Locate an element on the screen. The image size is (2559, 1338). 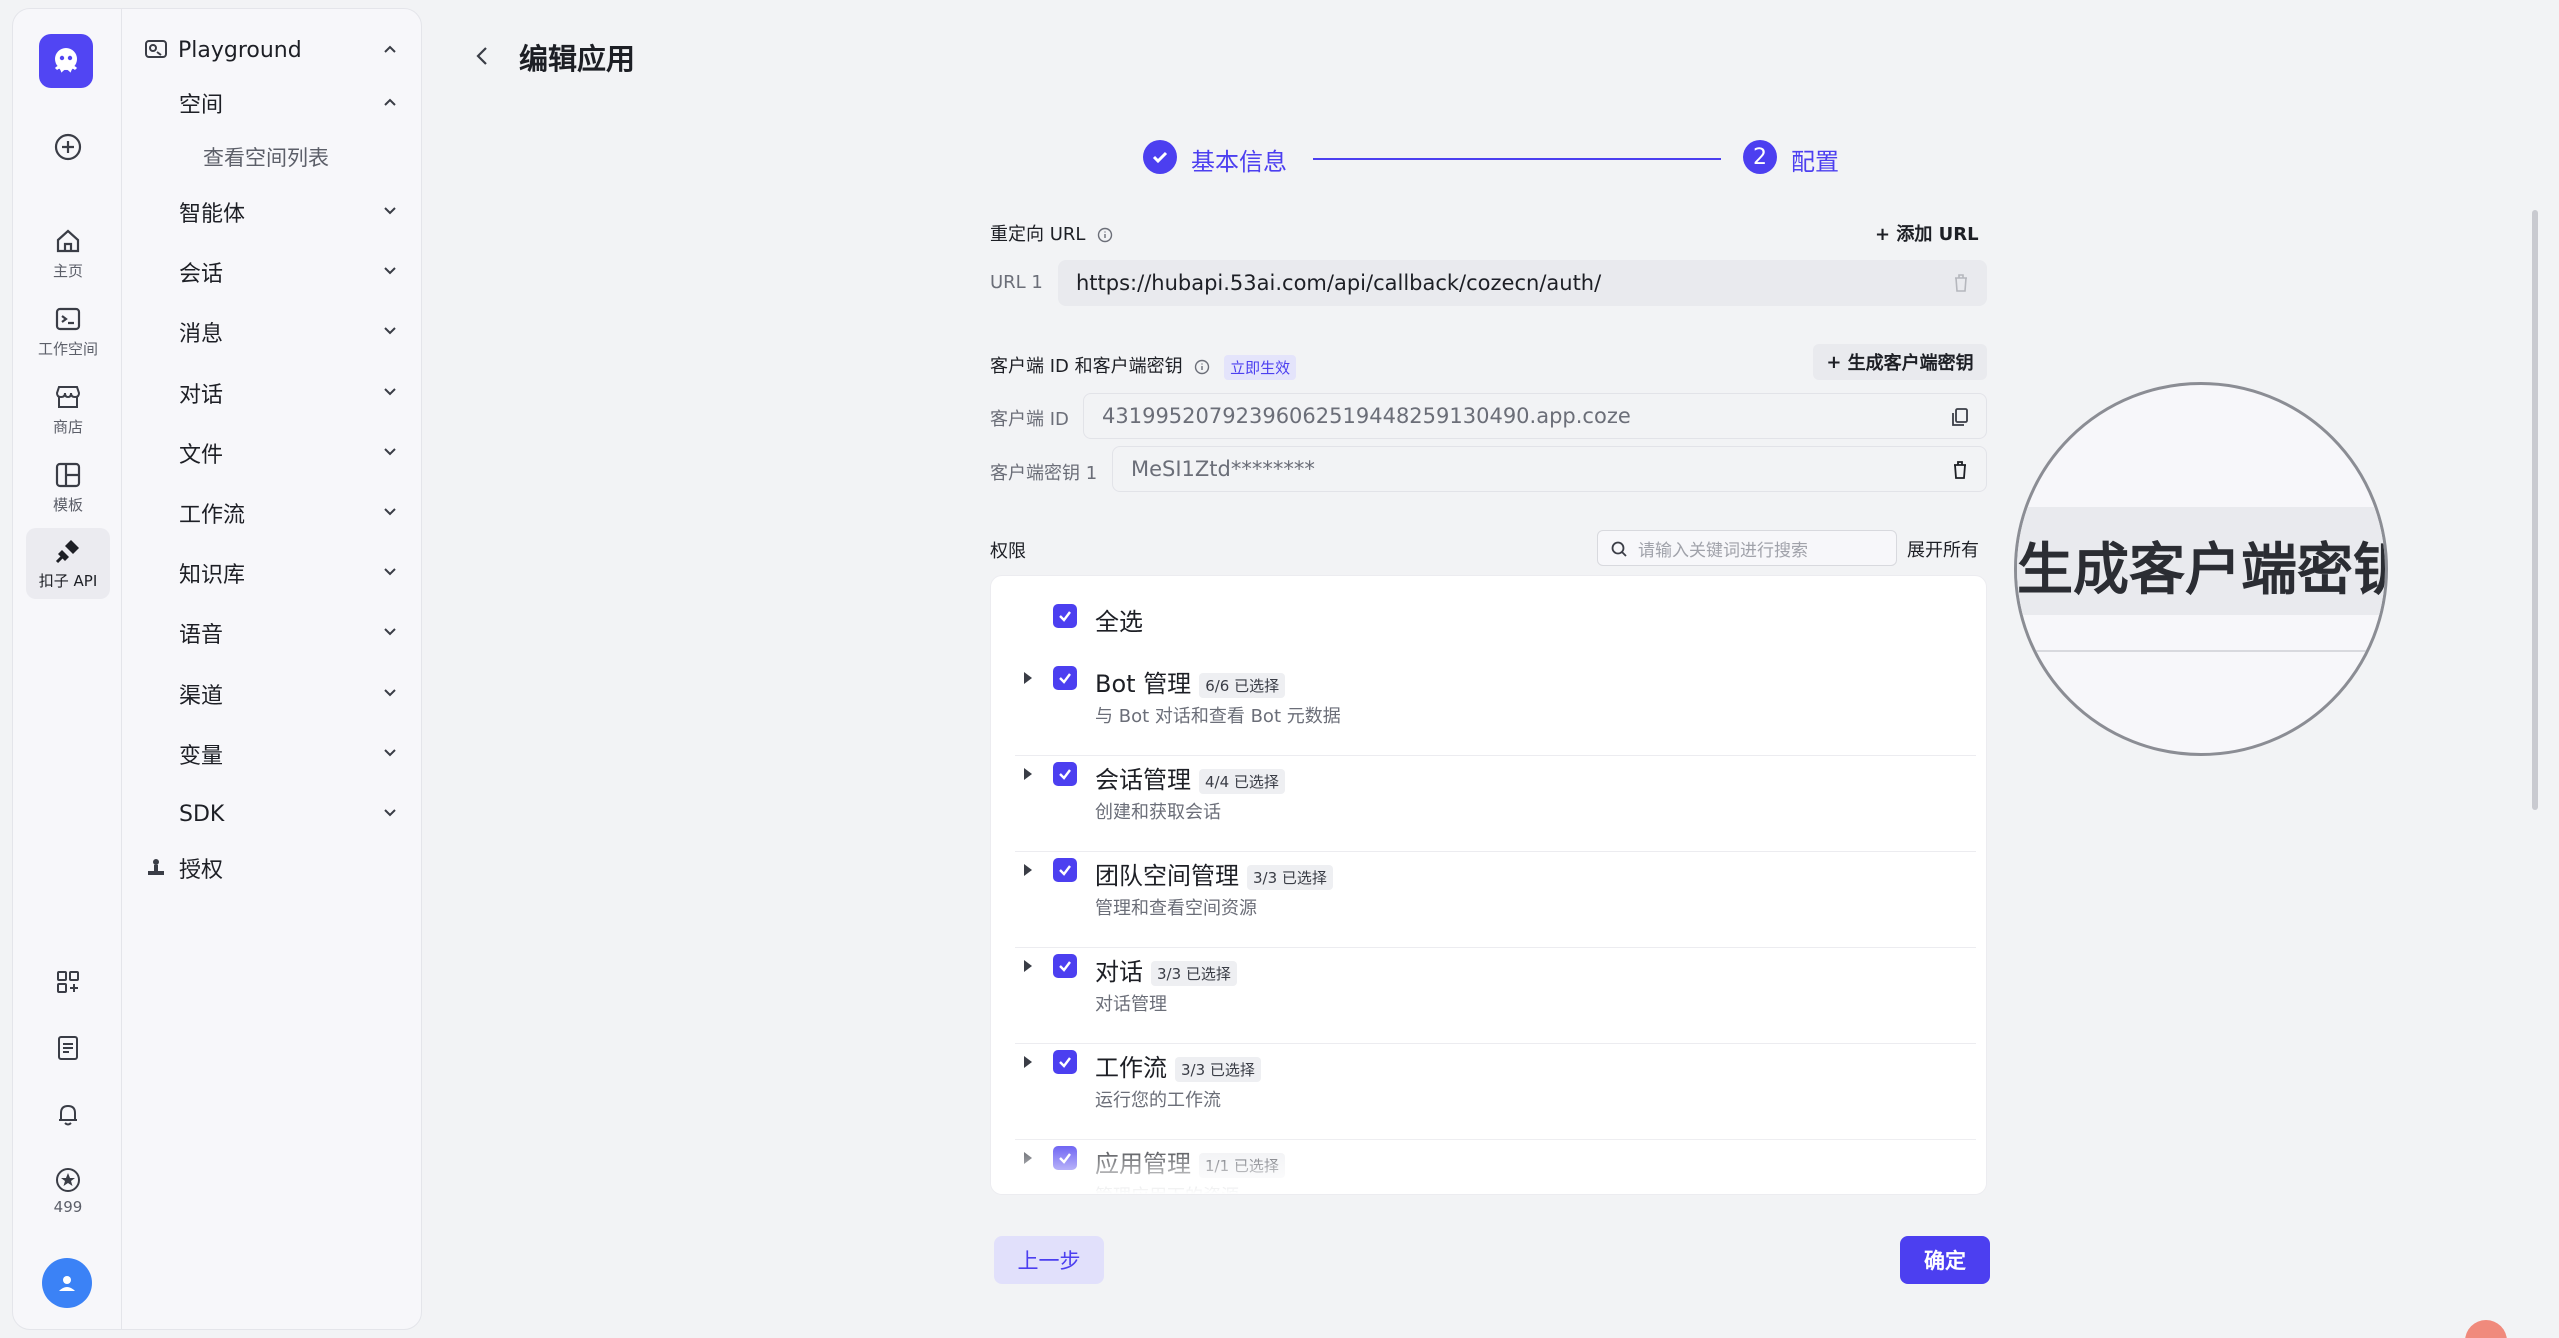
playground-icon is located at coordinates (156, 49).